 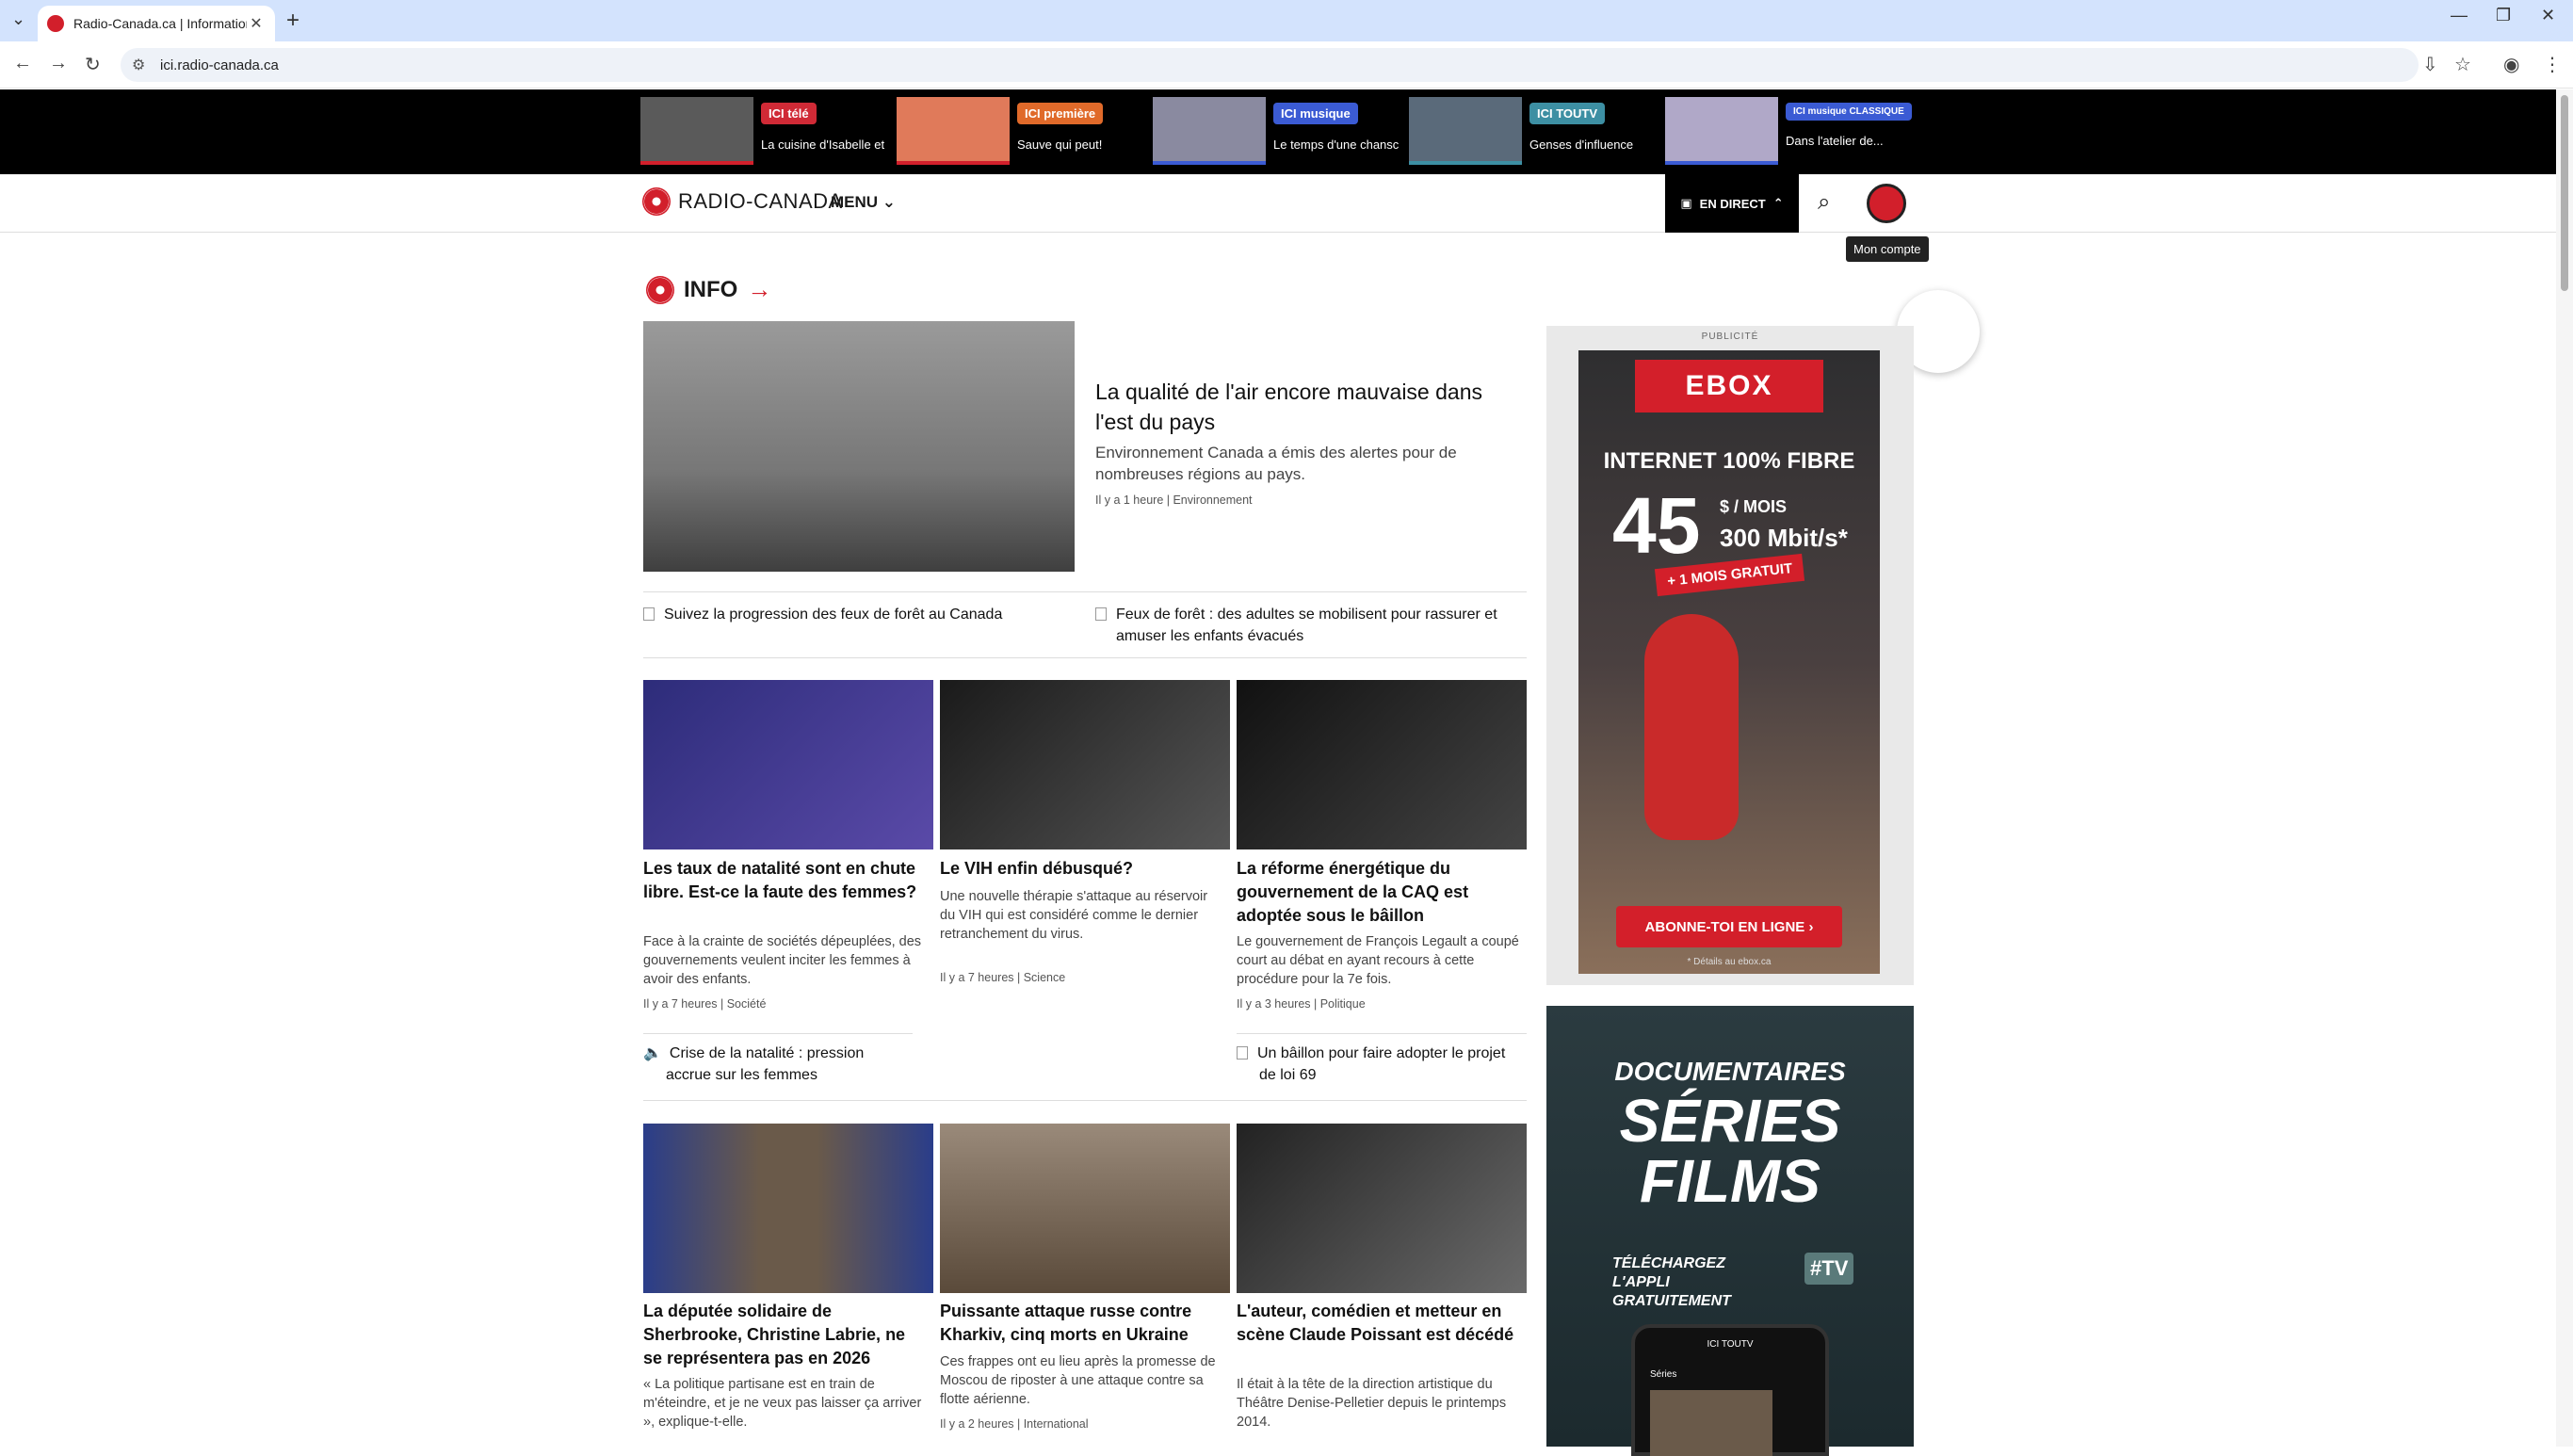 I want to click on browser-menu-icon: ⋮, so click(x=2552, y=64).